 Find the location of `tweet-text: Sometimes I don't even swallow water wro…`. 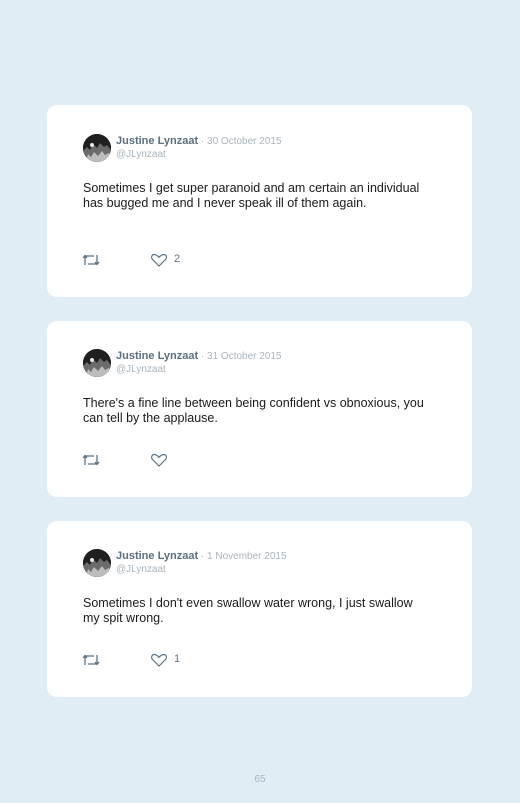

tweet-text: Sometimes I don't even swallow water wro… is located at coordinates (248, 610).